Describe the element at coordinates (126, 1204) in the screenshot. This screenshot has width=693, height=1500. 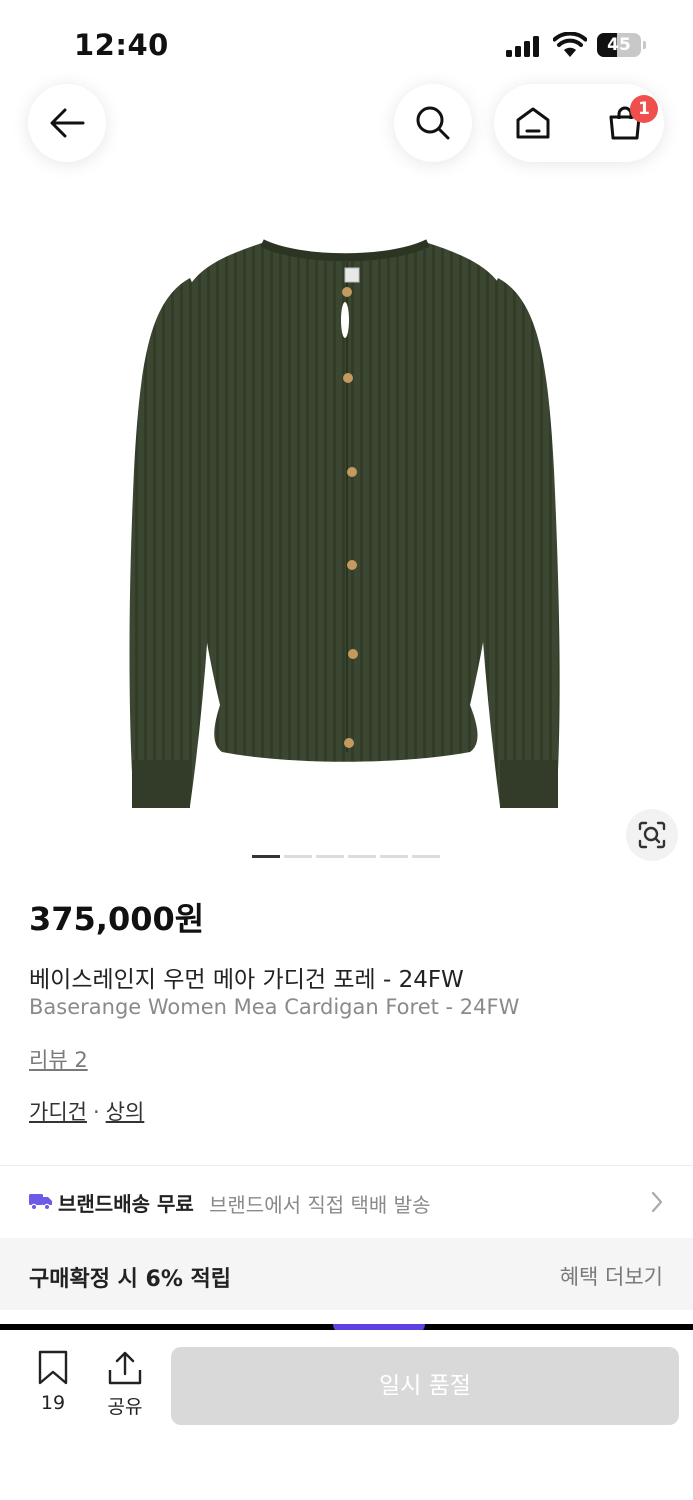
I see `shipping-title: 브랜드배송 무료` at that location.